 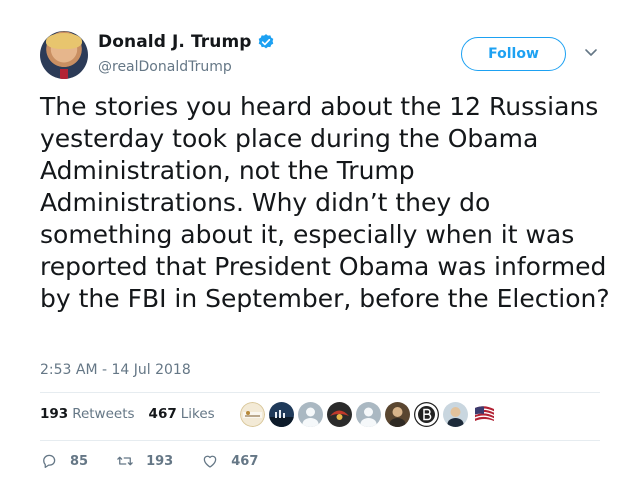 What do you see at coordinates (64, 74) in the screenshot?
I see `avatar-tie` at bounding box center [64, 74].